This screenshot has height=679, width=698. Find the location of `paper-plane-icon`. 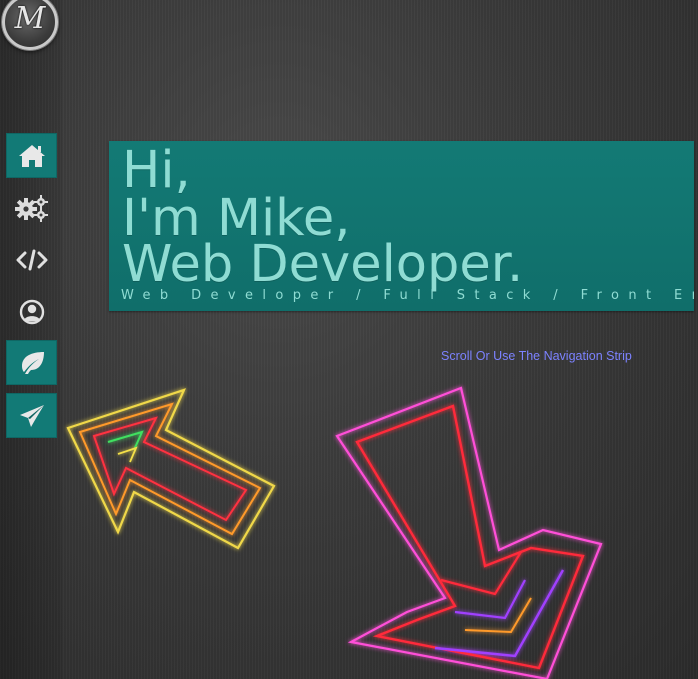

paper-plane-icon is located at coordinates (31, 415).